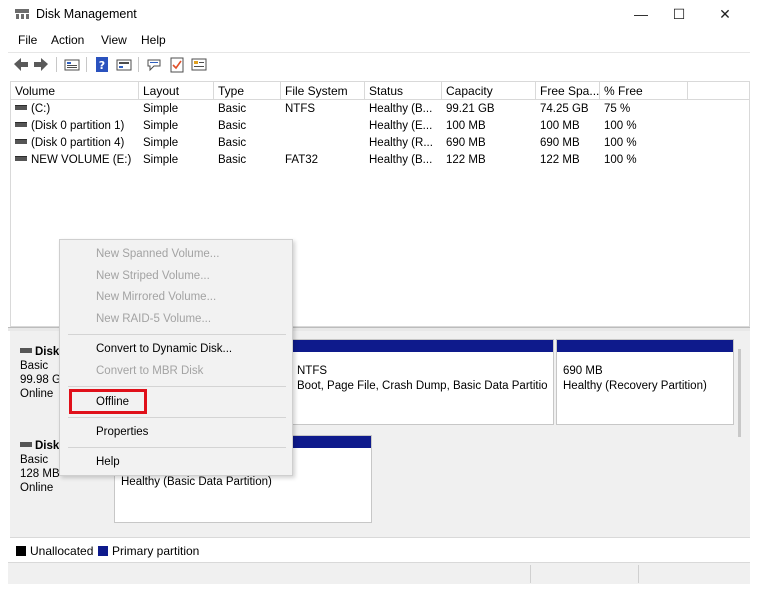 This screenshot has height=591, width=758. What do you see at coordinates (22, 14) in the screenshot?
I see `disk-management-icon` at bounding box center [22, 14].